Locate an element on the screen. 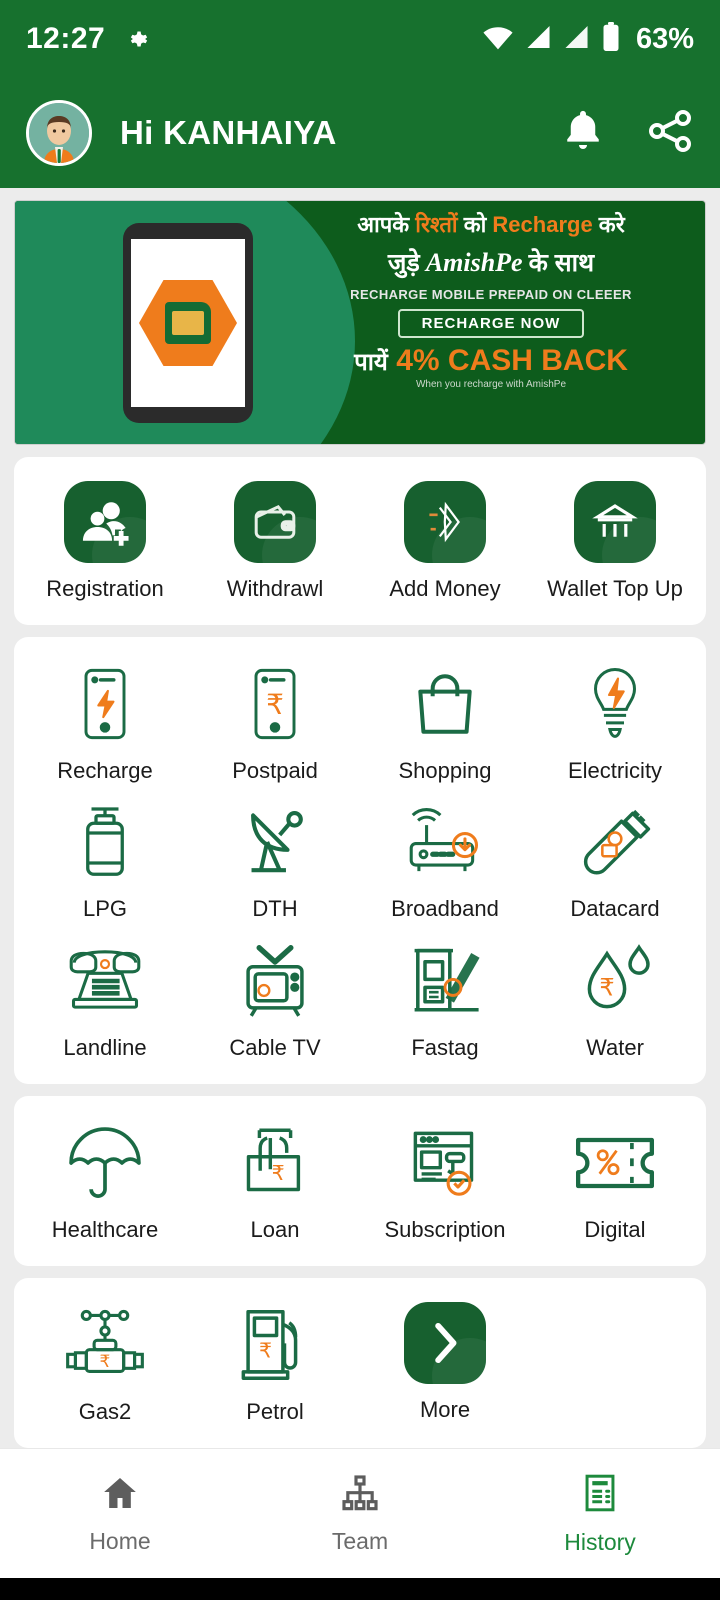  service-broadband: Broadband is located at coordinates (445, 862).